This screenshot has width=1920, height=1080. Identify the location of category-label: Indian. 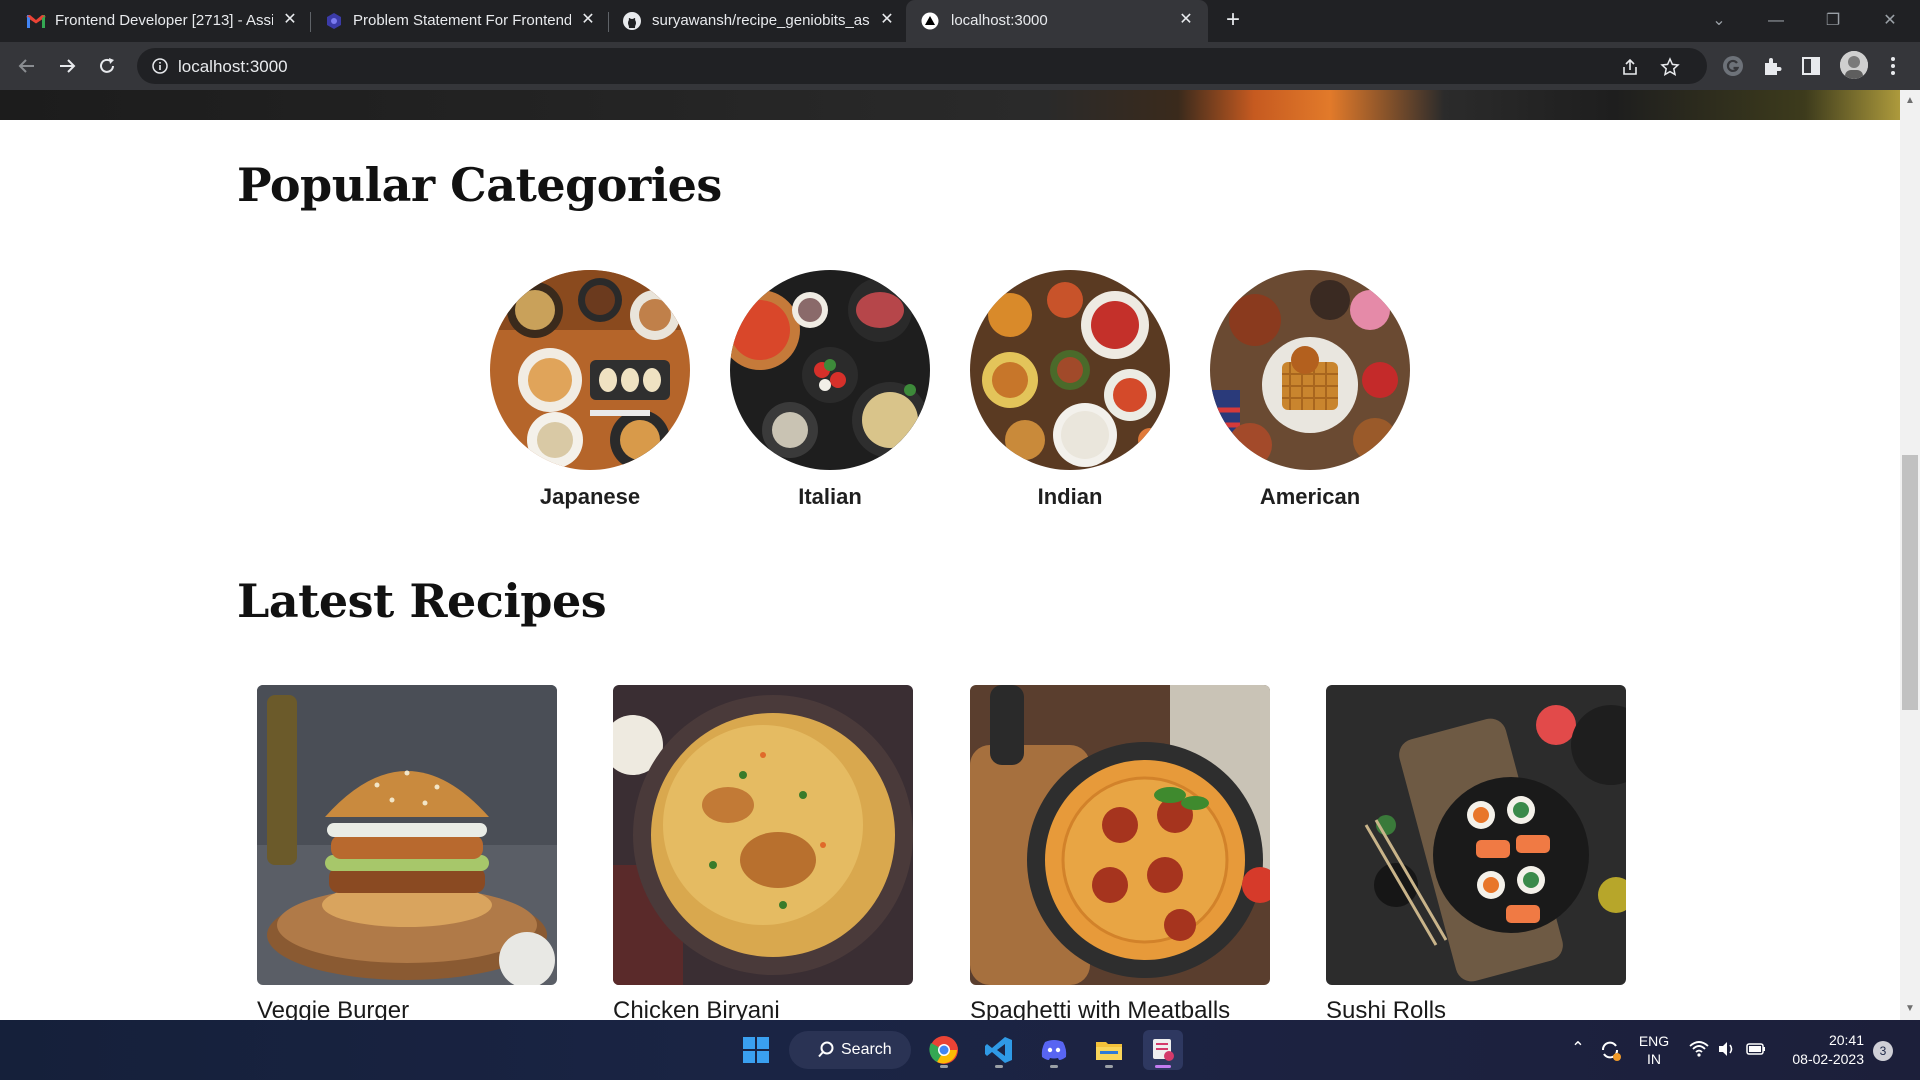
(1070, 497).